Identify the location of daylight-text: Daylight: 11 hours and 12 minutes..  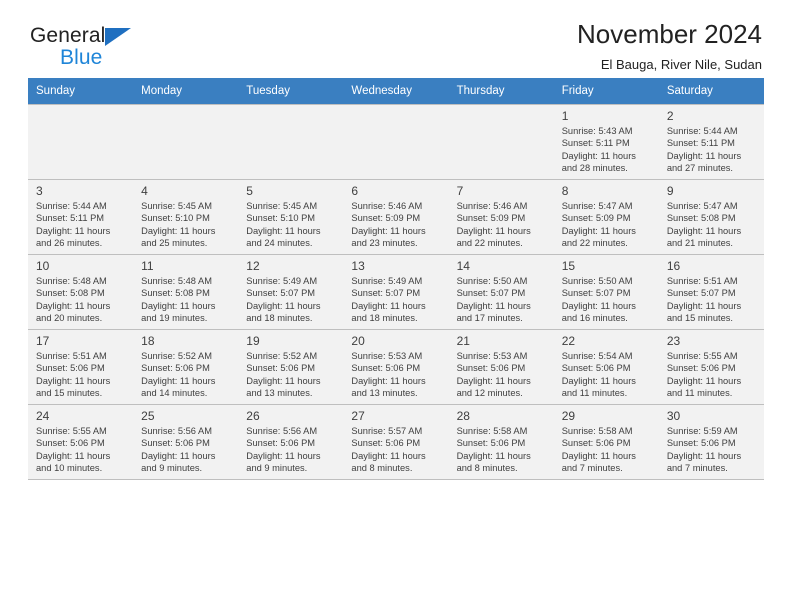
(493, 387).